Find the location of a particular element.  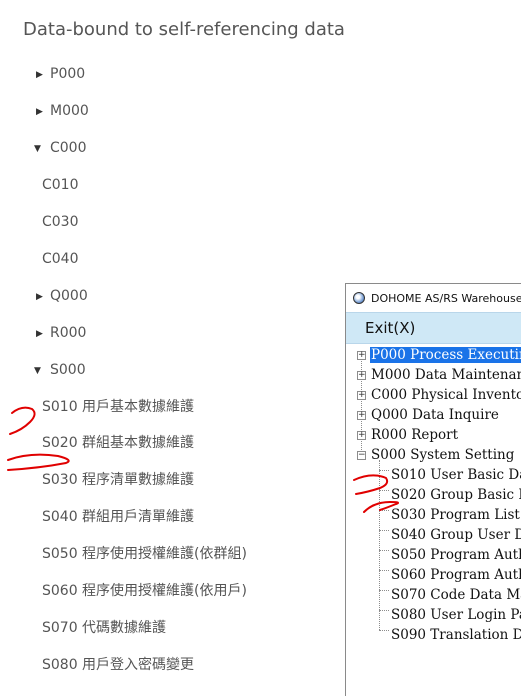

window-menubar: Exit(X) is located at coordinates (433, 328).